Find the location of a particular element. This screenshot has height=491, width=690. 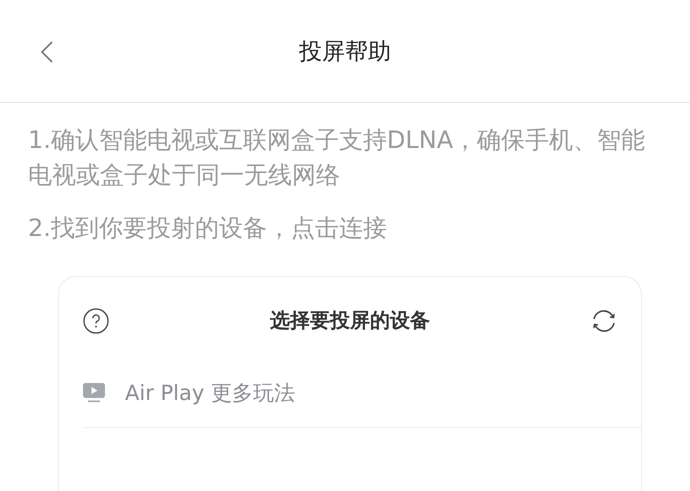

refresh-icon is located at coordinates (604, 321).